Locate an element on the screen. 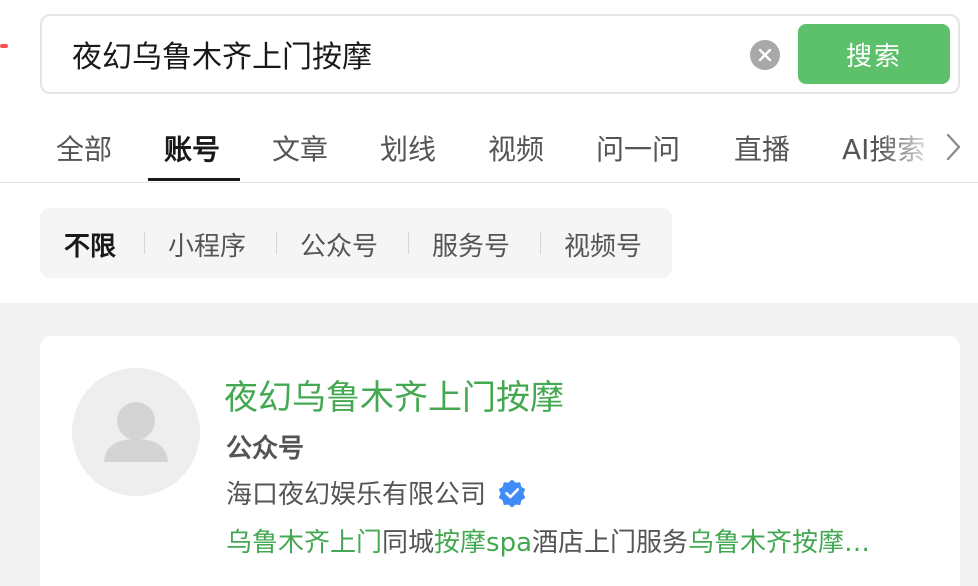 Image resolution: width=978 pixels, height=586 pixels. default-avatar-icon is located at coordinates (136, 432).